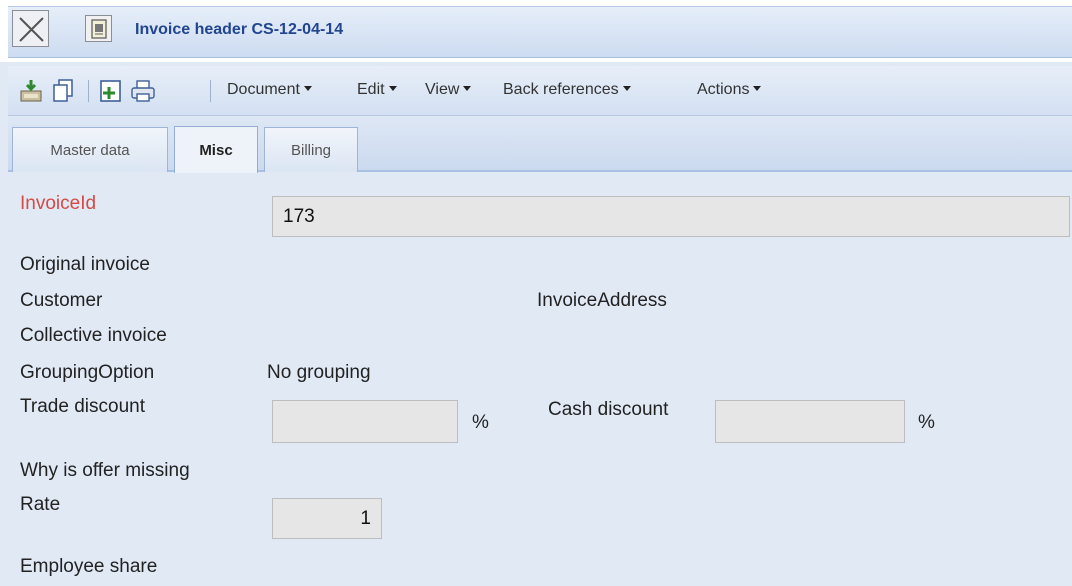 The height and width of the screenshot is (586, 1072). Describe the element at coordinates (31, 91) in the screenshot. I see `save-icon` at that location.